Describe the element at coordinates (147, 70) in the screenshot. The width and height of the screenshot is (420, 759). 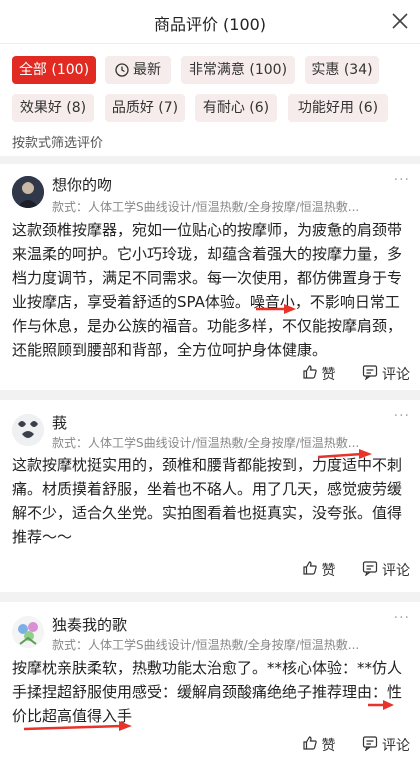
I see `chip-latest-label: 最新` at that location.